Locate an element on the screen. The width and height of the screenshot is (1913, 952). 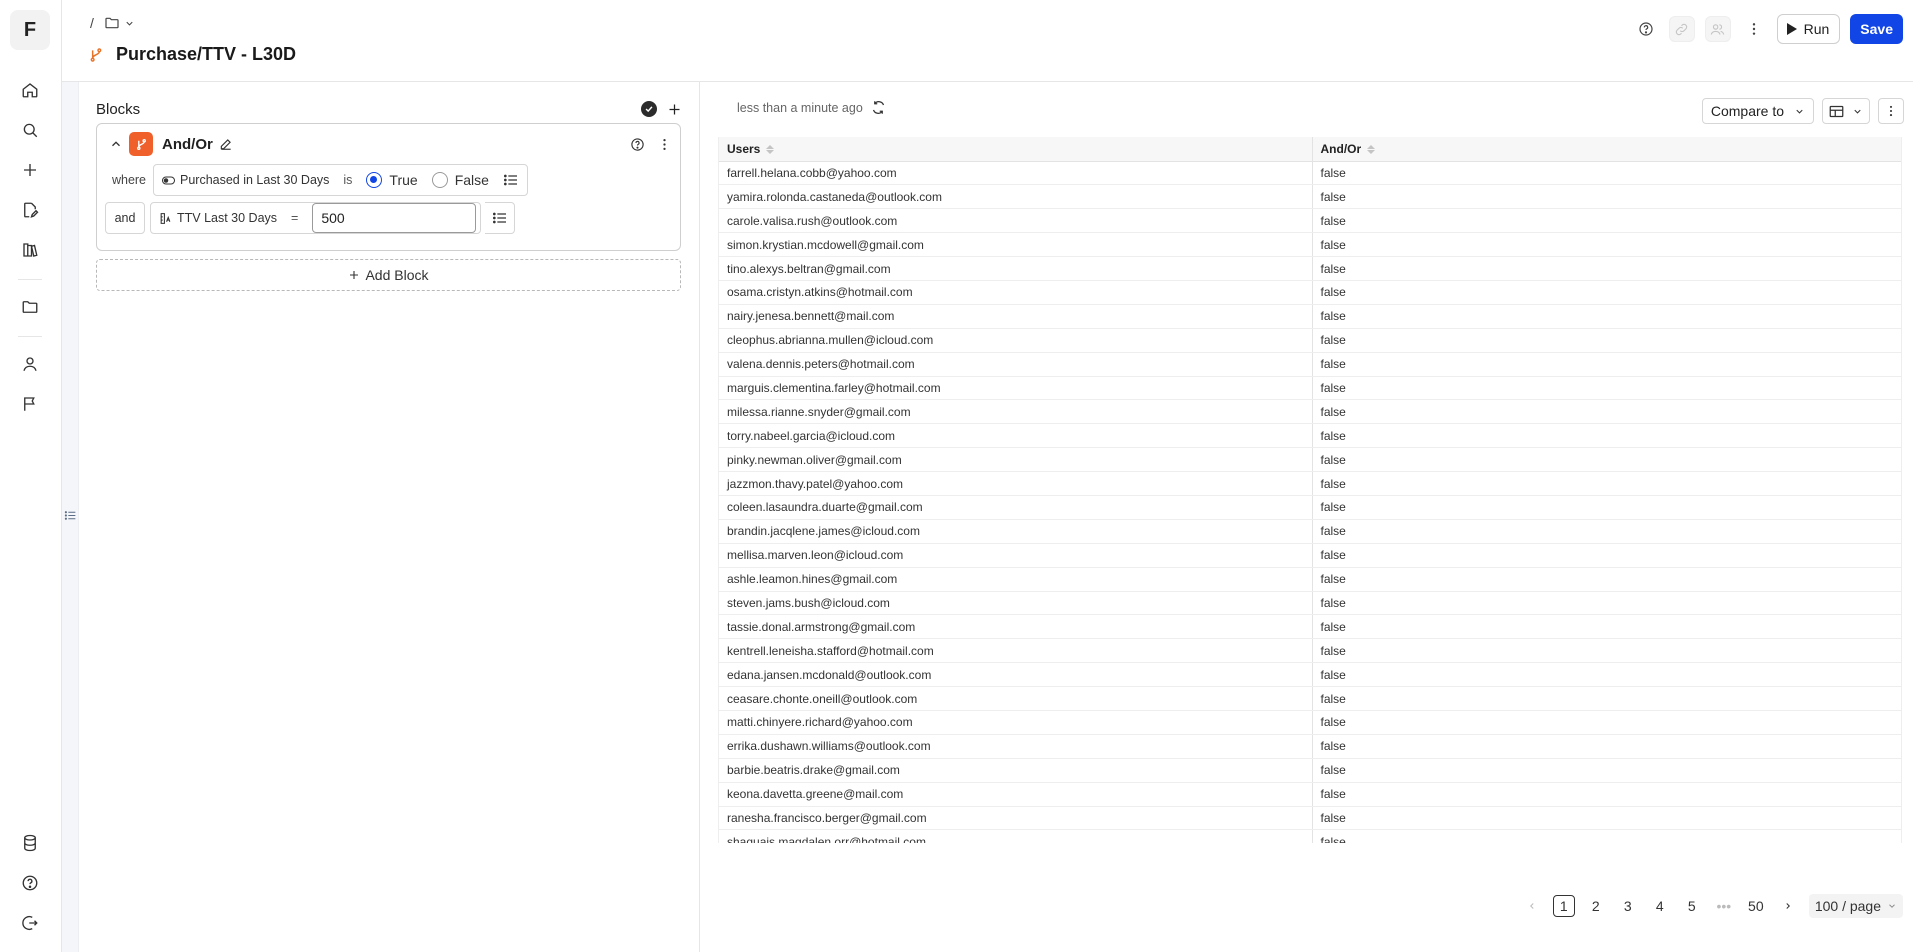
condition-box: TTV Last 30 Days = 500 is located at coordinates (316, 218).